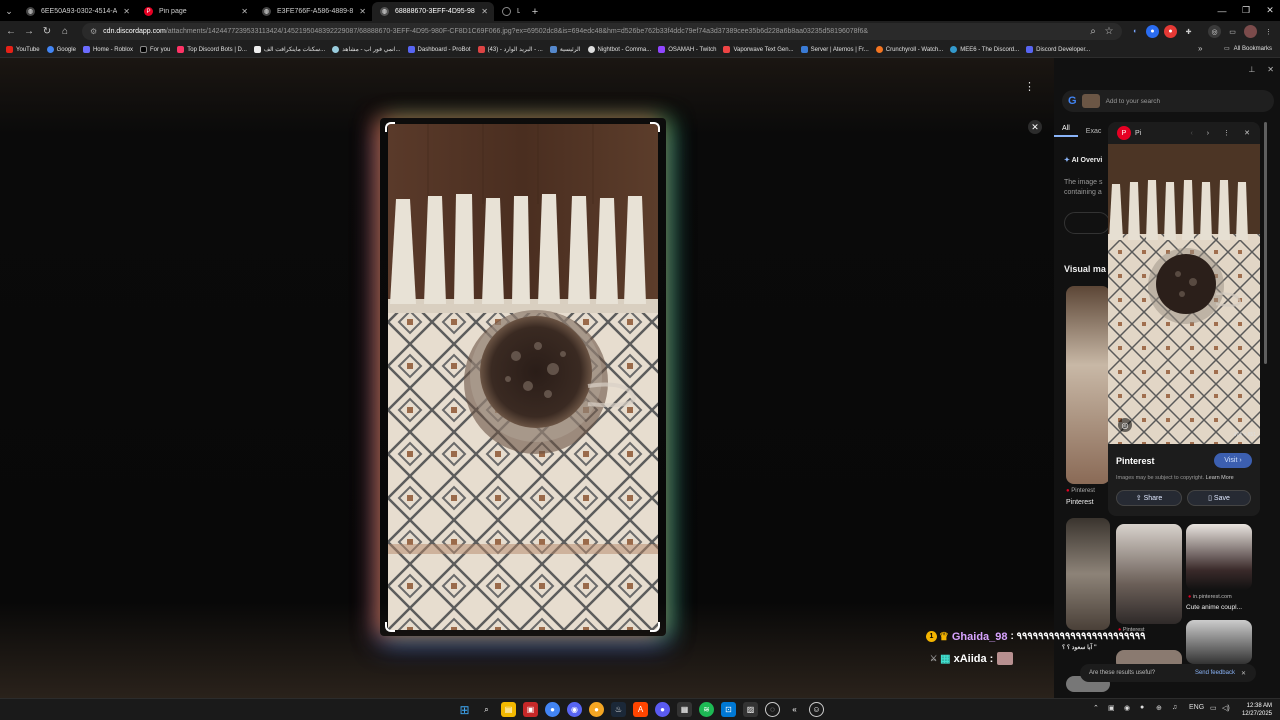 Image resolution: width=1280 pixels, height=720 pixels. Describe the element at coordinates (9, 11) in the screenshot. I see `tab-search-icon: ⌄` at that location.